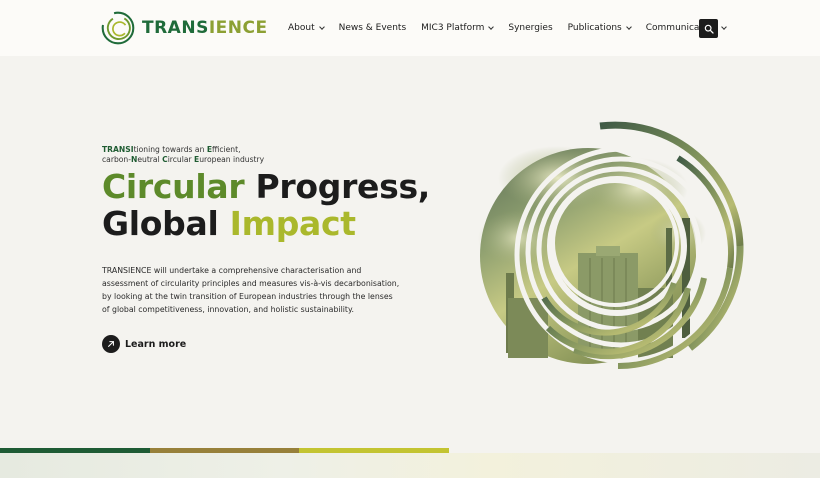  What do you see at coordinates (410, 465) in the screenshot?
I see `next-section-band` at bounding box center [410, 465].